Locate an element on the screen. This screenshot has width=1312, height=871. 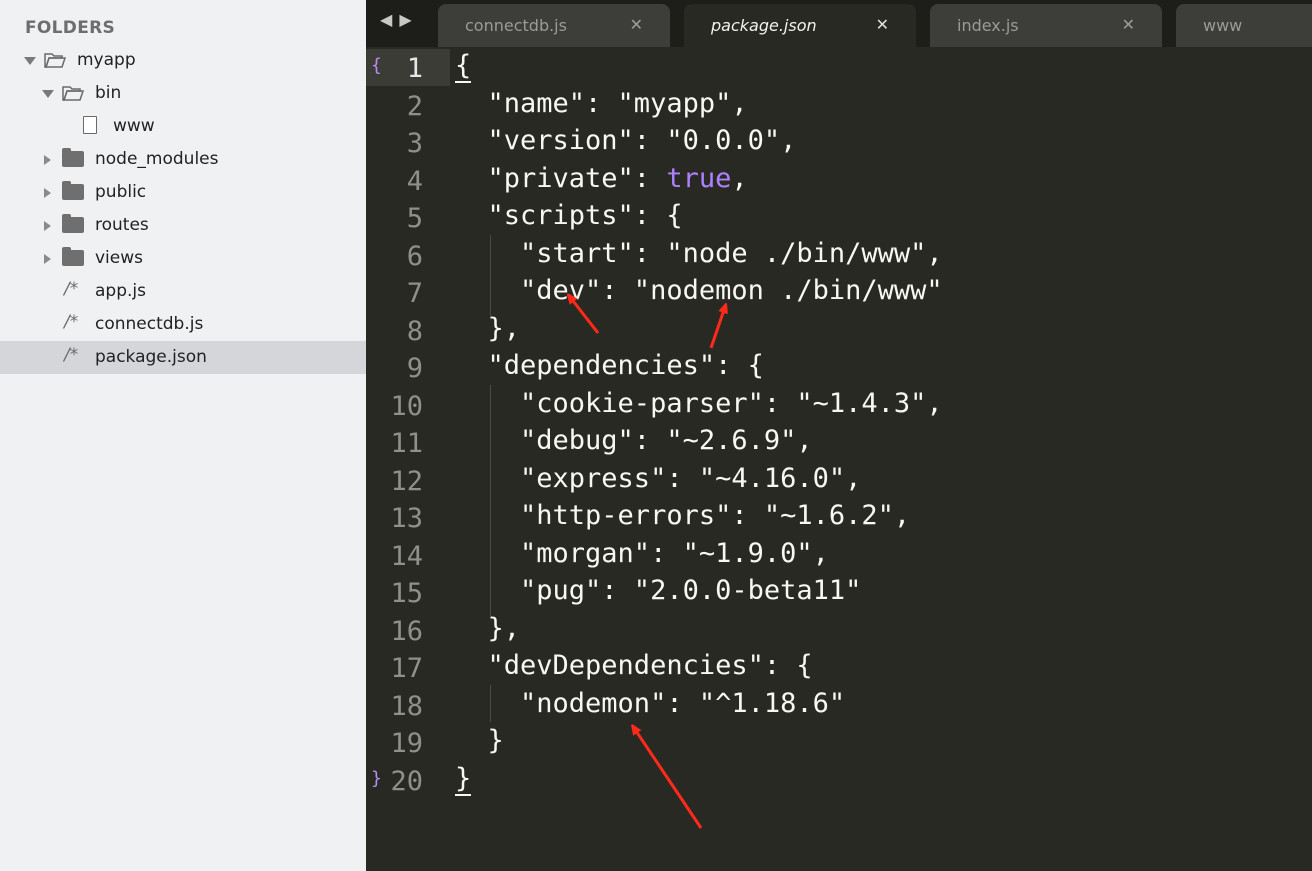
arrow-to-dev is located at coordinates (585, 315).